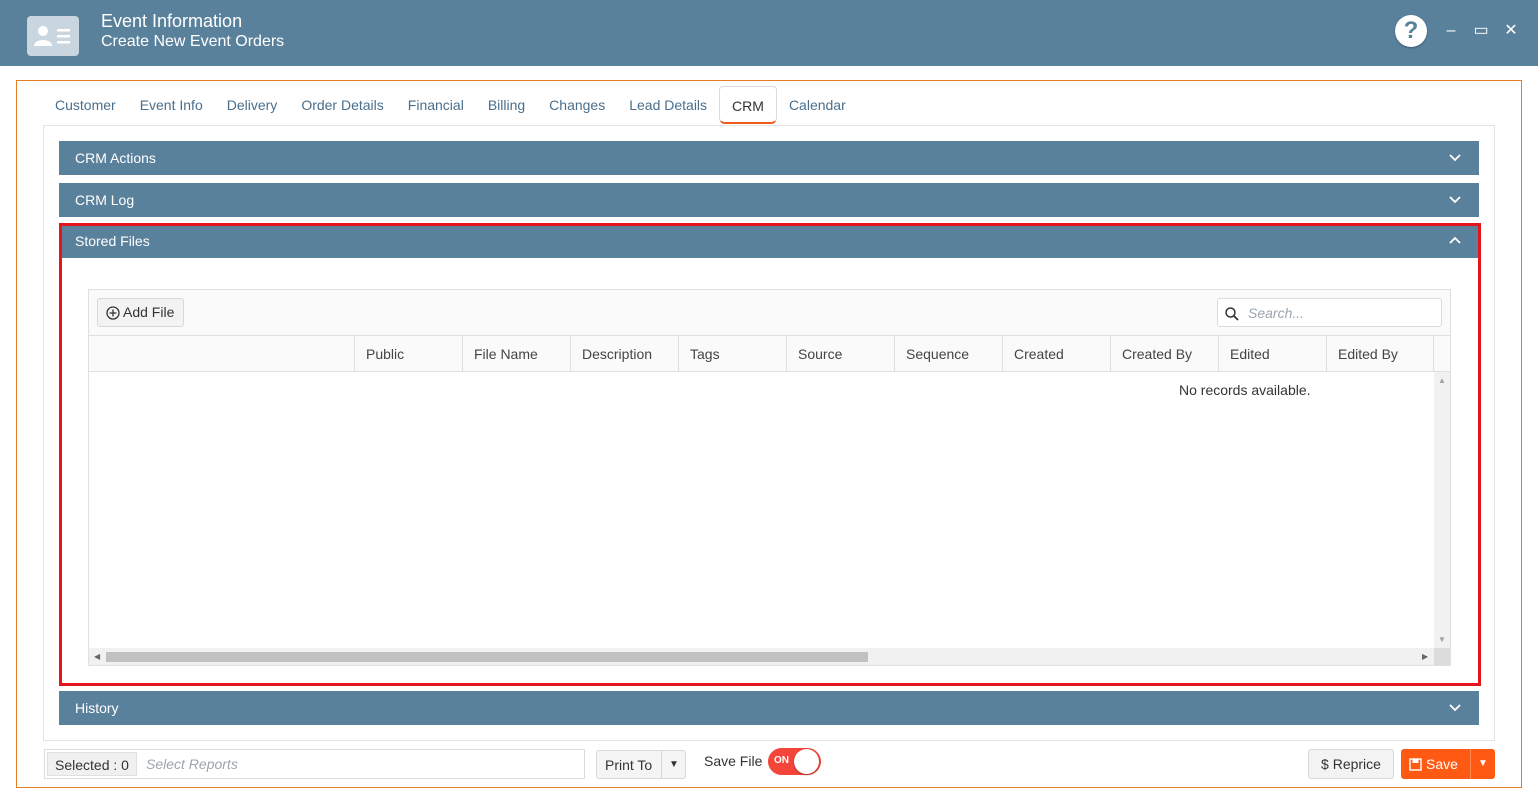 This screenshot has height=802, width=1538. I want to click on panel-title: History, so click(97, 708).